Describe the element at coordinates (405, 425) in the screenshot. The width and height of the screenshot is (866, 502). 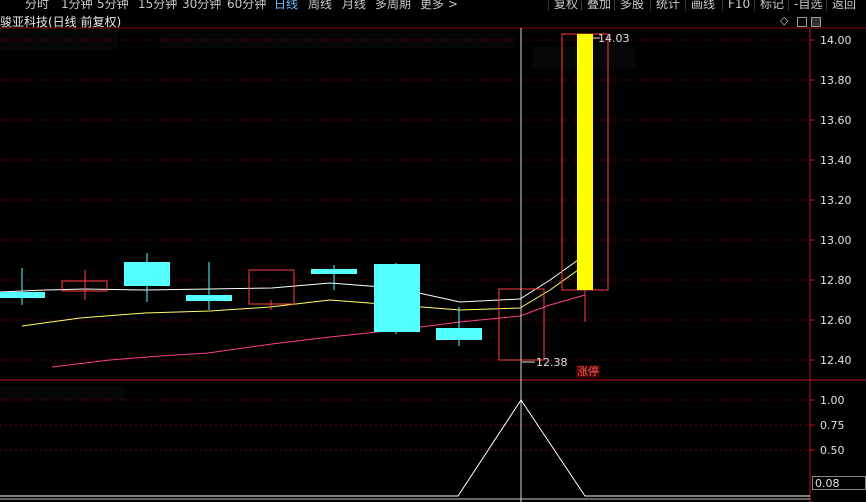
I see `indicator-grid` at that location.